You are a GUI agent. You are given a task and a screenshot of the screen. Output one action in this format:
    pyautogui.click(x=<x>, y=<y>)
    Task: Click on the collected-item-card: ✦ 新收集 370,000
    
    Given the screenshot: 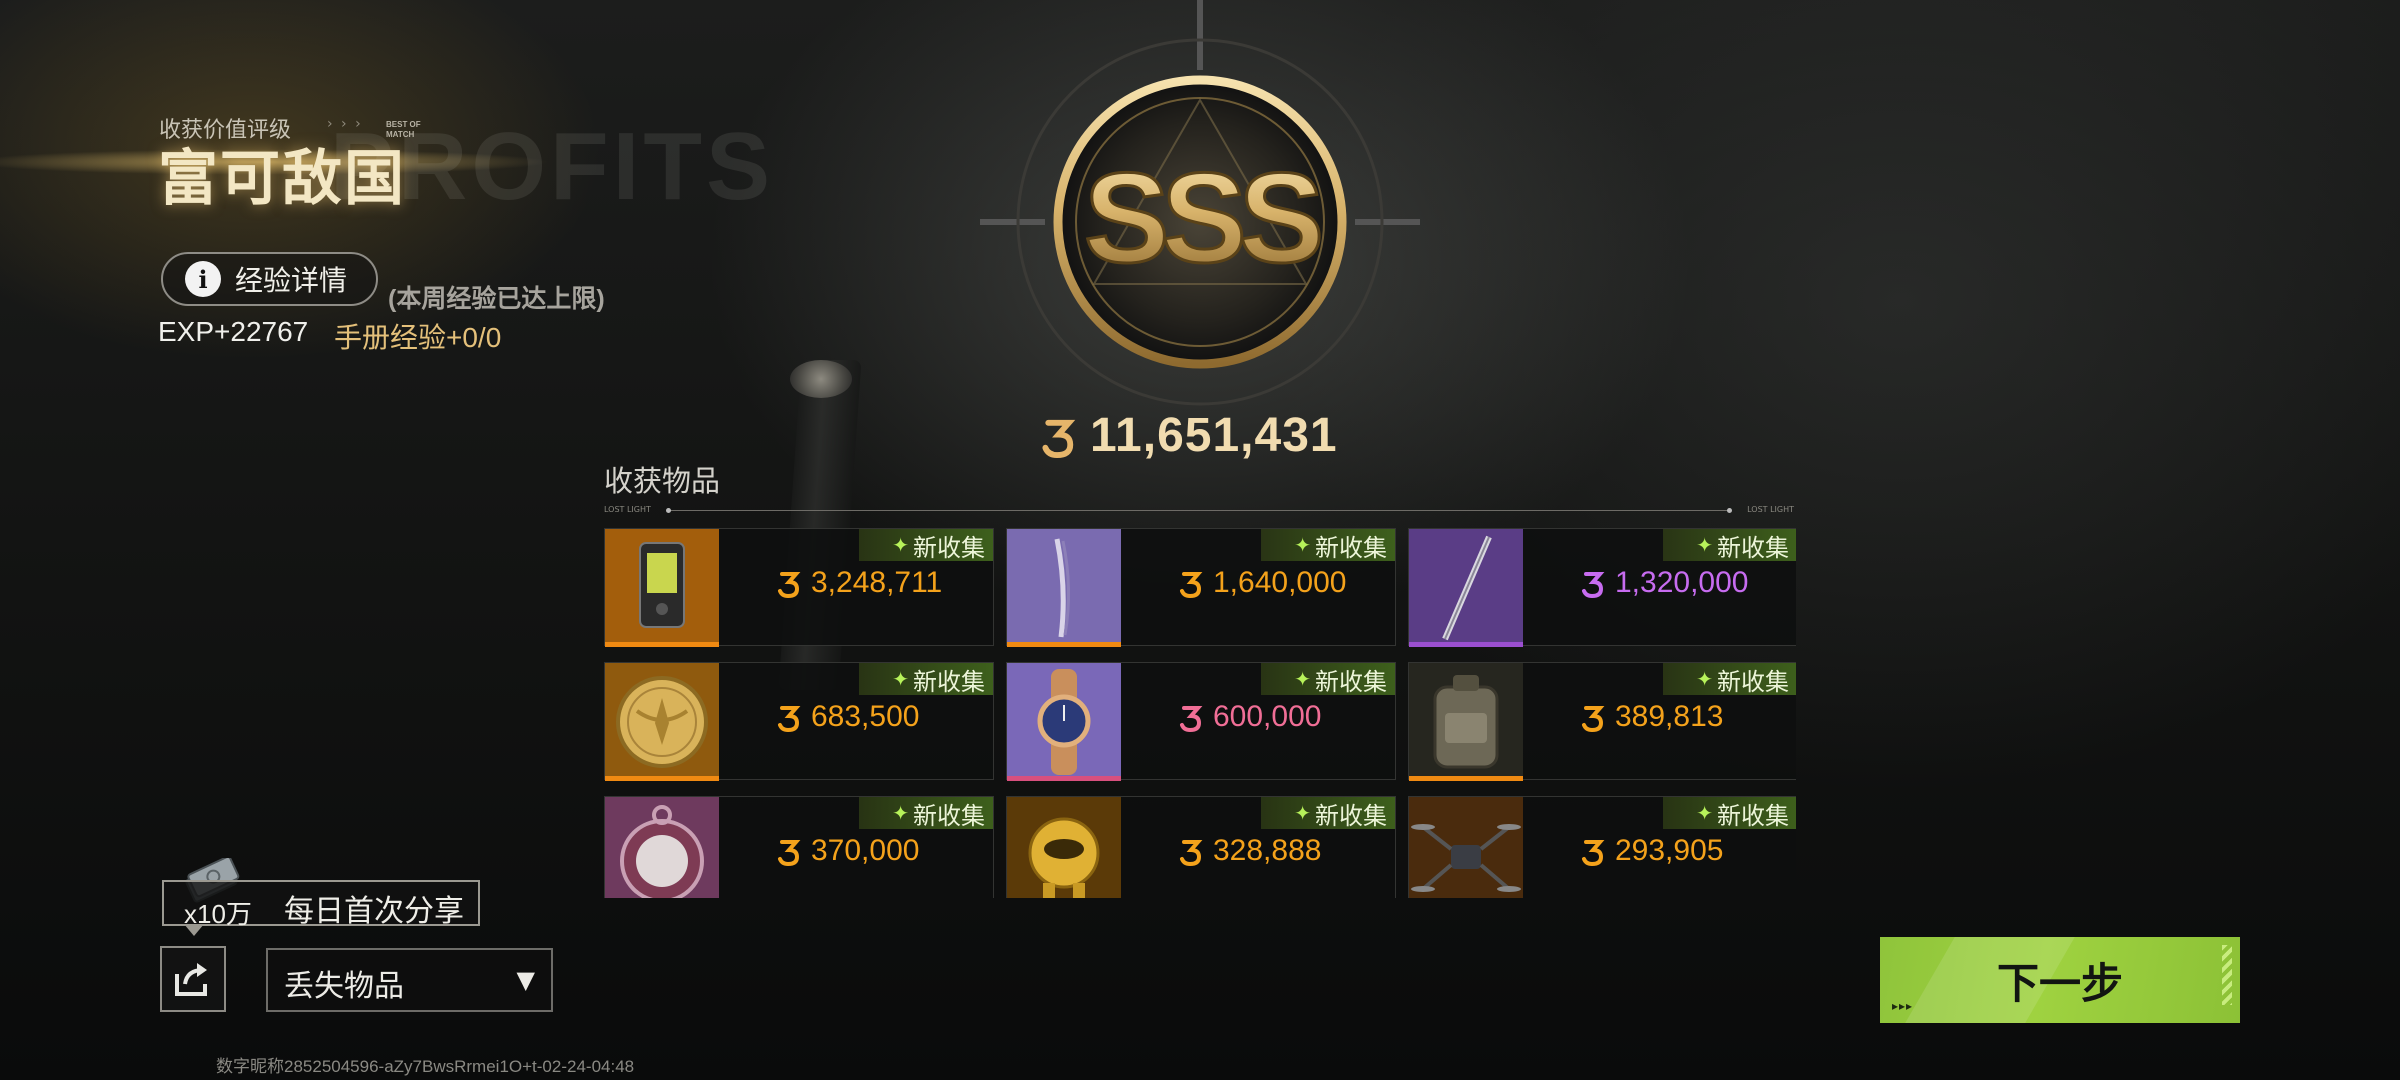 What is the action you would take?
    pyautogui.click(x=799, y=847)
    